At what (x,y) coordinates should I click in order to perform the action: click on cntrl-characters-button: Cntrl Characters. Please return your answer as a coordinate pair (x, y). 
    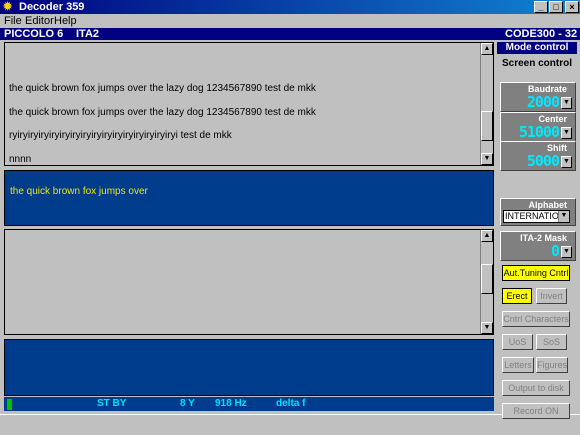
    Looking at the image, I should click on (536, 319).